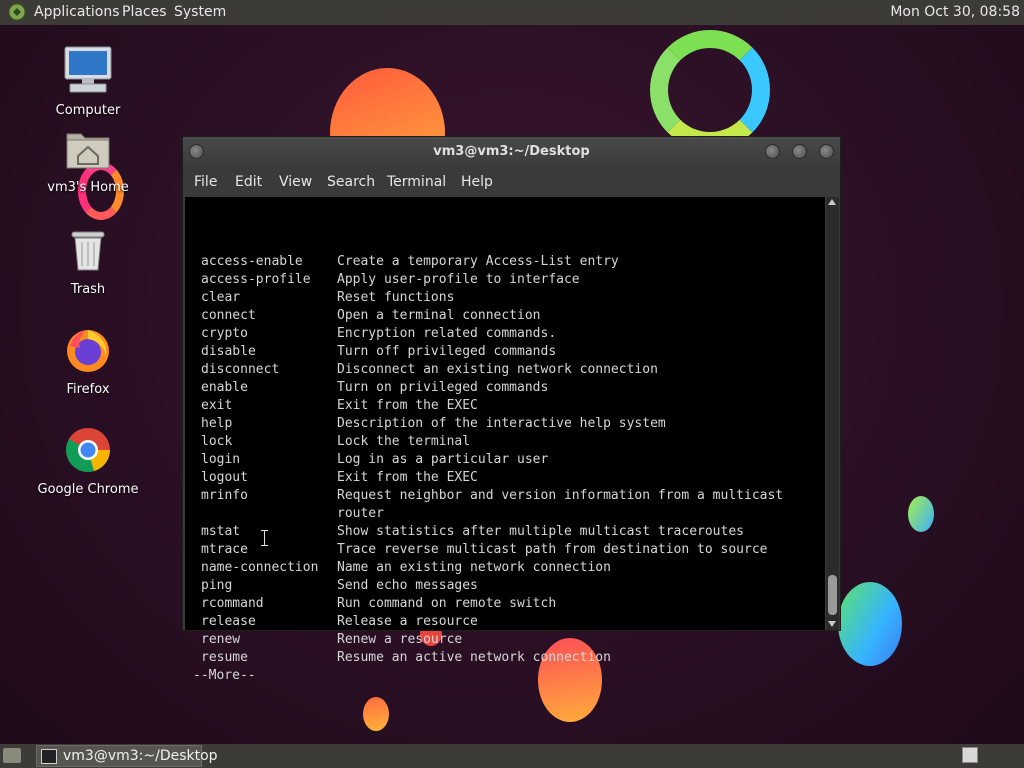 Image resolution: width=1024 pixels, height=768 pixels. What do you see at coordinates (832, 413) in the screenshot?
I see `terminal-scrollbar` at bounding box center [832, 413].